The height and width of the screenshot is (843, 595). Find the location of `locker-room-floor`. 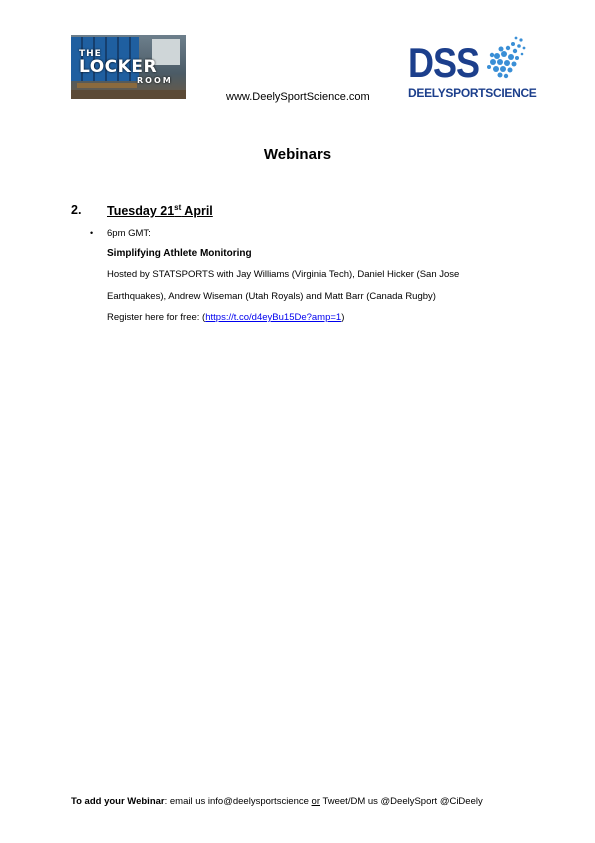

locker-room-floor is located at coordinates (128, 94).